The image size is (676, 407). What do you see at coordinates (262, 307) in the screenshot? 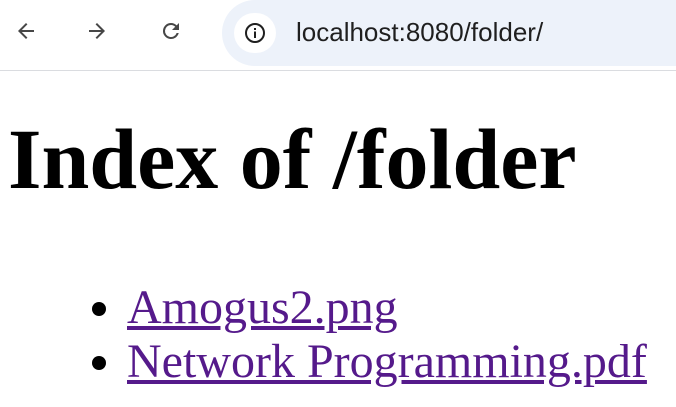
I see `file-link-amogus2: Amogus2.png` at bounding box center [262, 307].